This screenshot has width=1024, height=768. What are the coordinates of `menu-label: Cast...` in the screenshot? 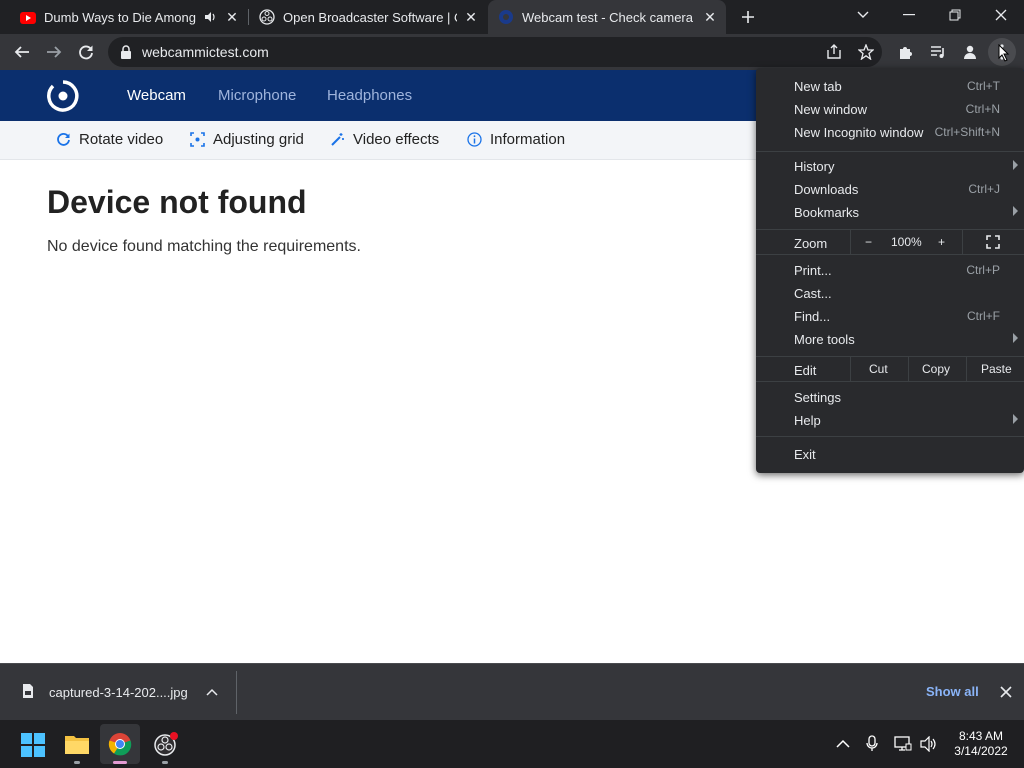 It's located at (813, 293).